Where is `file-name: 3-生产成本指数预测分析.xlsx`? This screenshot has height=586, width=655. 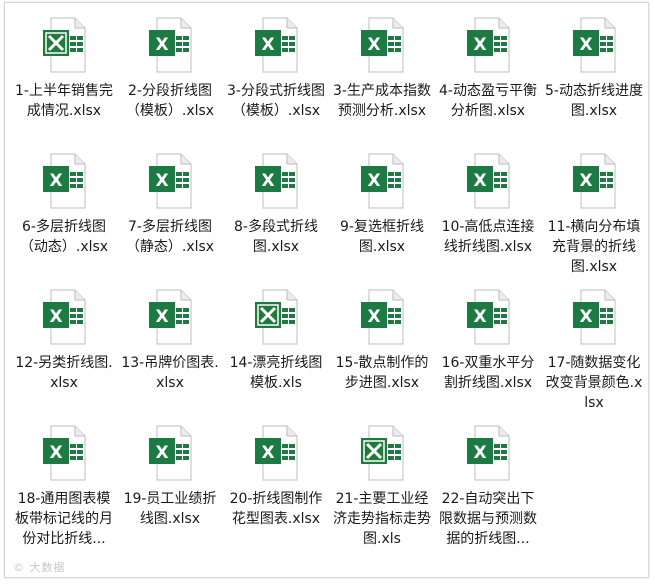 file-name: 3-生产成本指数预测分析.xlsx is located at coordinates (382, 101).